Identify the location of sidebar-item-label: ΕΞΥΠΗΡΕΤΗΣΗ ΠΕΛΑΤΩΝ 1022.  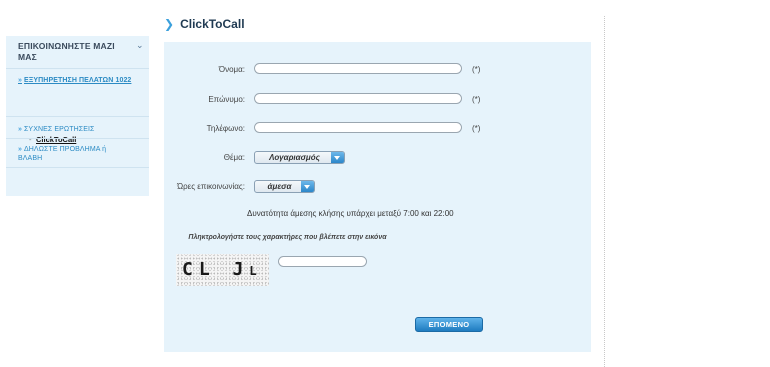
(78, 80).